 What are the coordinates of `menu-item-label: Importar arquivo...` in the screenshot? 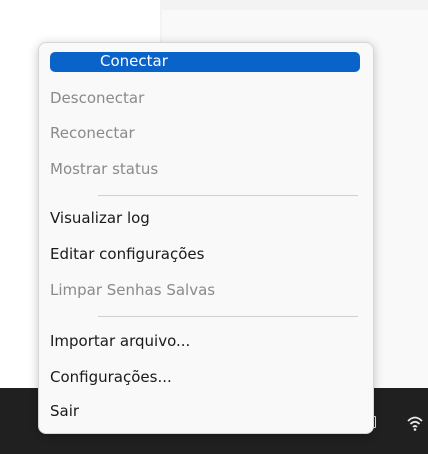 It's located at (120, 341).